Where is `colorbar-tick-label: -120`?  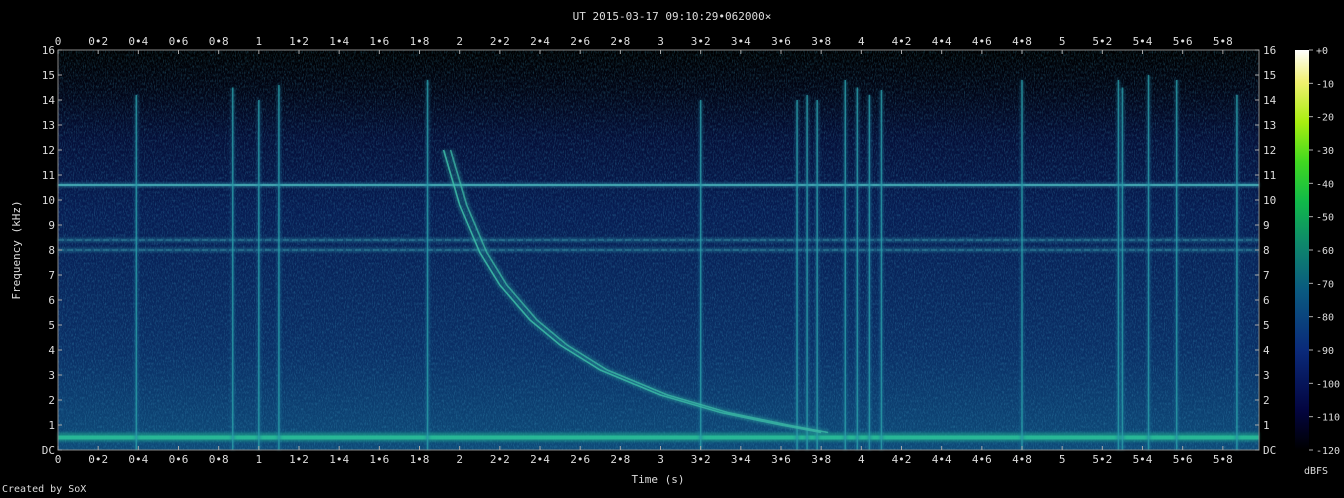
colorbar-tick-label: -120 is located at coordinates (1328, 451).